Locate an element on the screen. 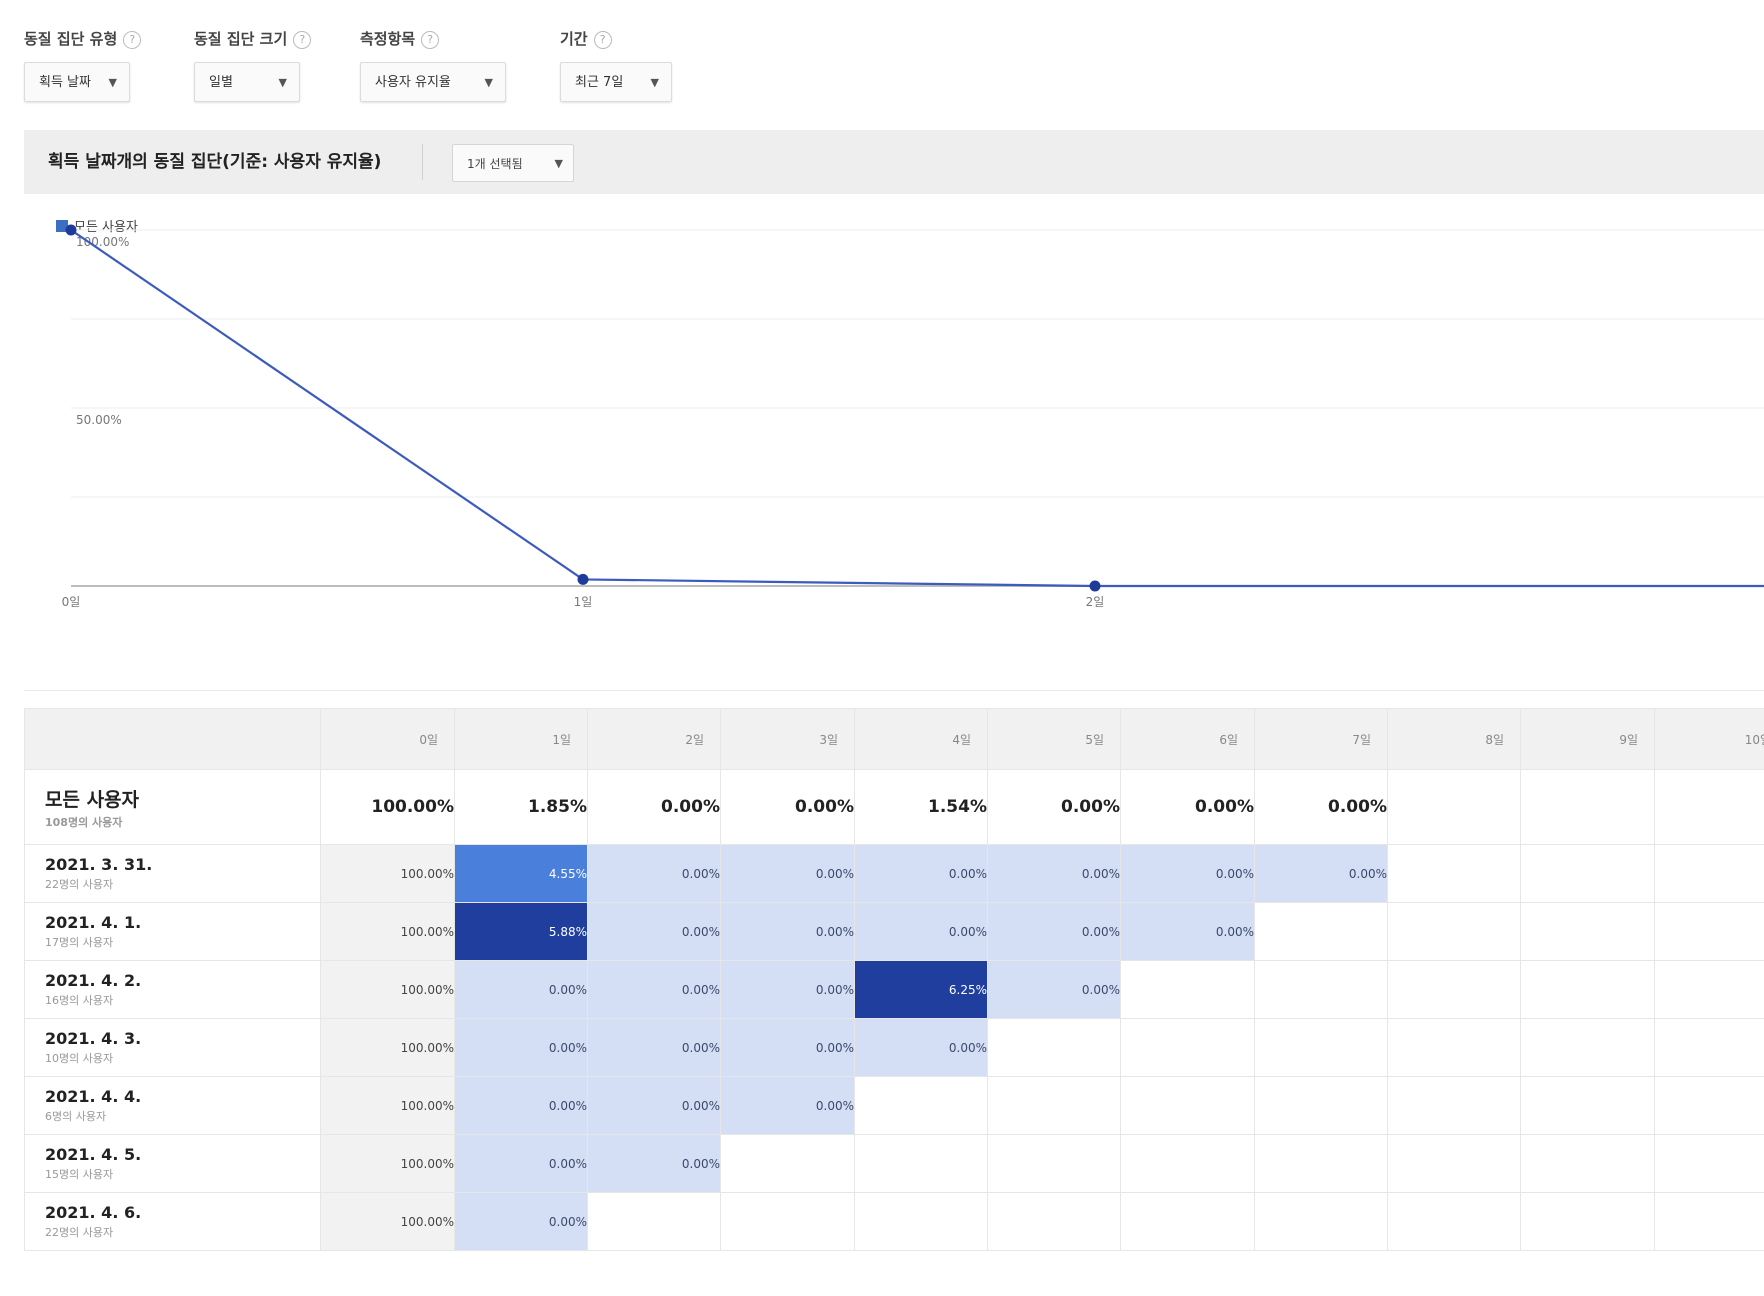  x-tick-label: 0일 is located at coordinates (71, 602).